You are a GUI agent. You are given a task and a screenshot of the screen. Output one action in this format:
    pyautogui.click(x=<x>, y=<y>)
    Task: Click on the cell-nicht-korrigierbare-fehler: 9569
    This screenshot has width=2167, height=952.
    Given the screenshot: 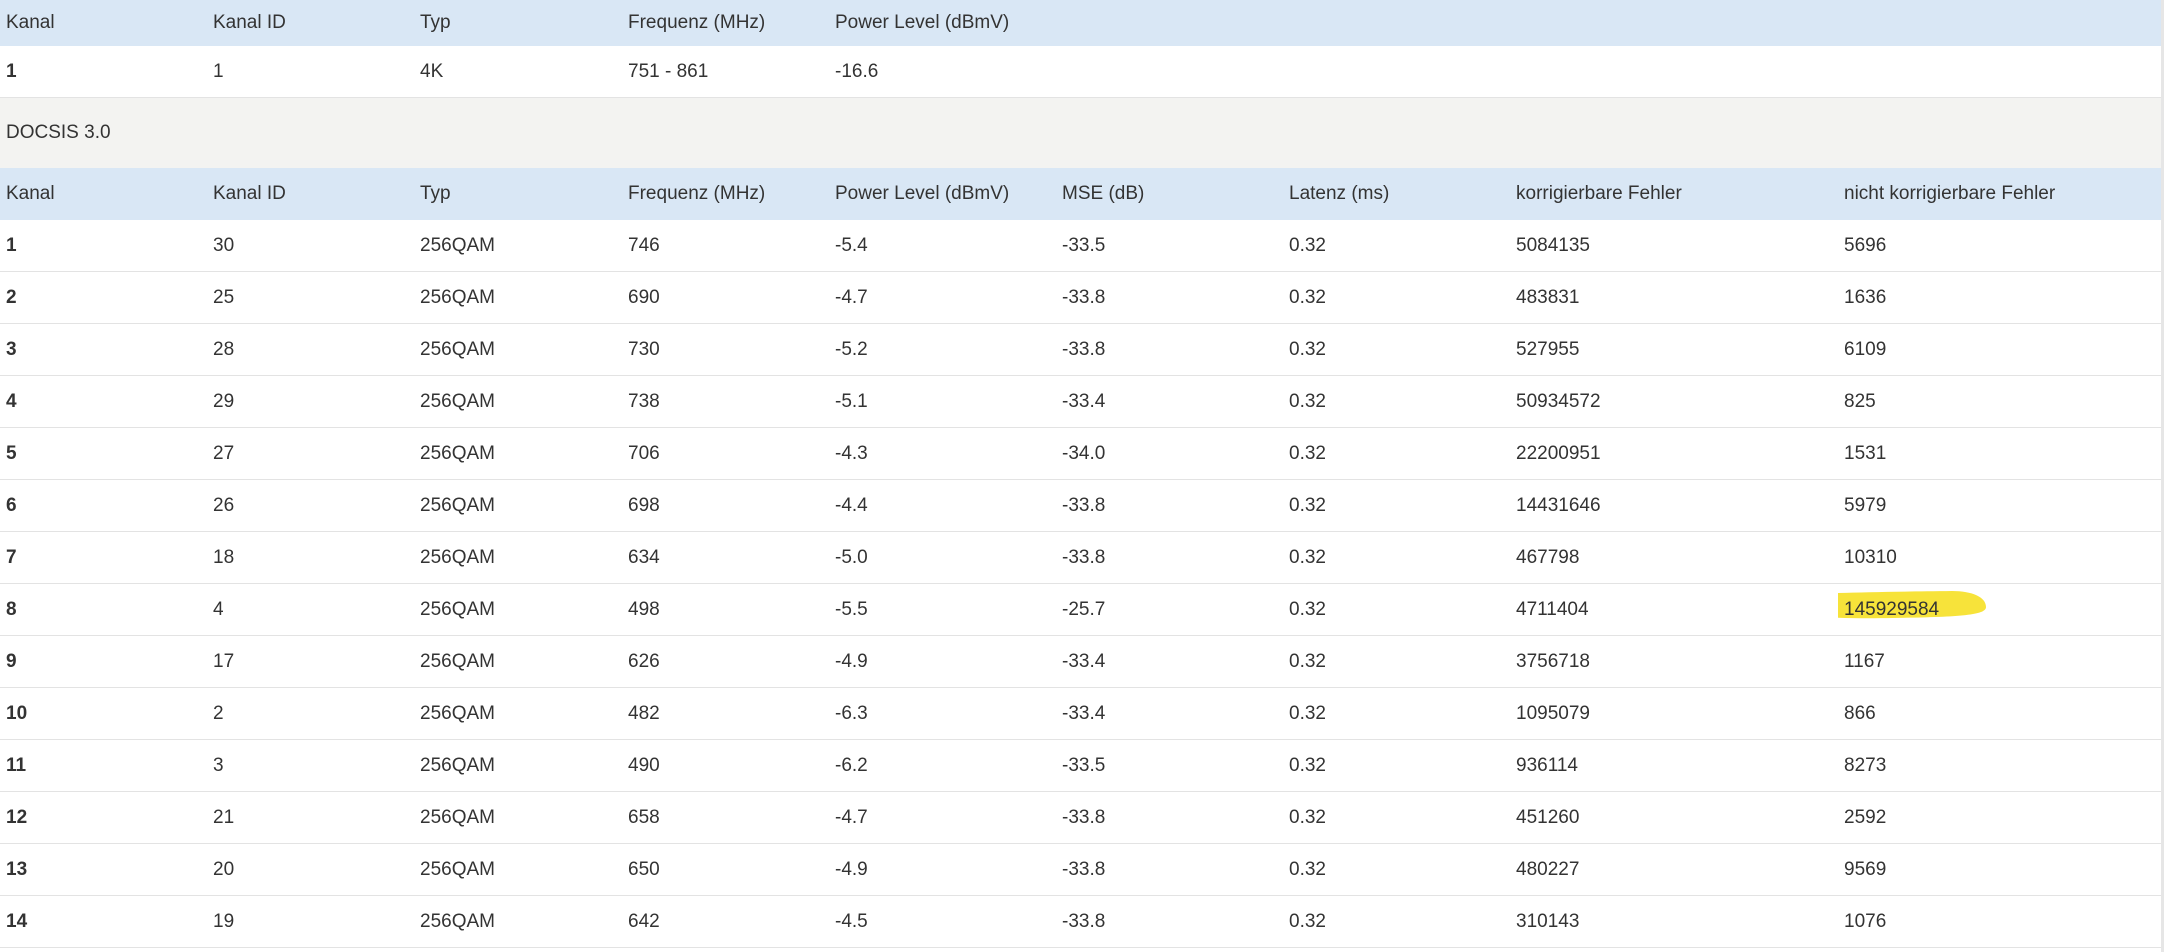 What is the action you would take?
    pyautogui.click(x=2001, y=869)
    